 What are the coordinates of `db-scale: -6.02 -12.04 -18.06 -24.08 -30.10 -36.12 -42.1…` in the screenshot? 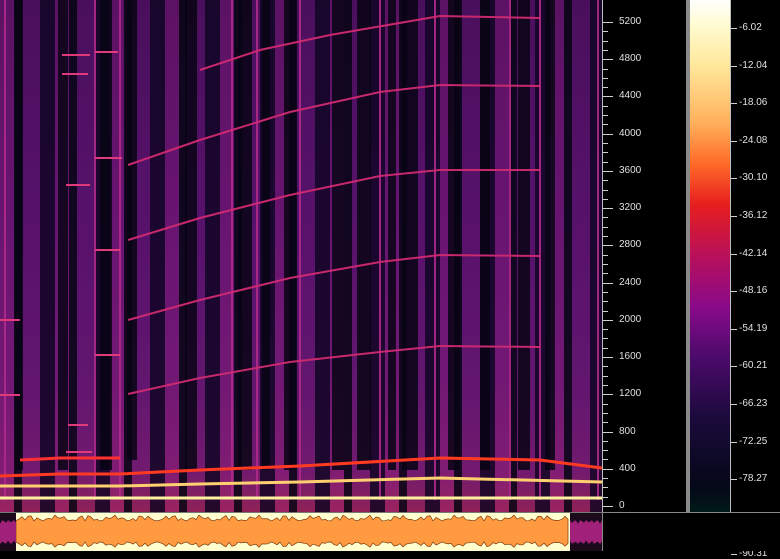 It's located at (755, 279).